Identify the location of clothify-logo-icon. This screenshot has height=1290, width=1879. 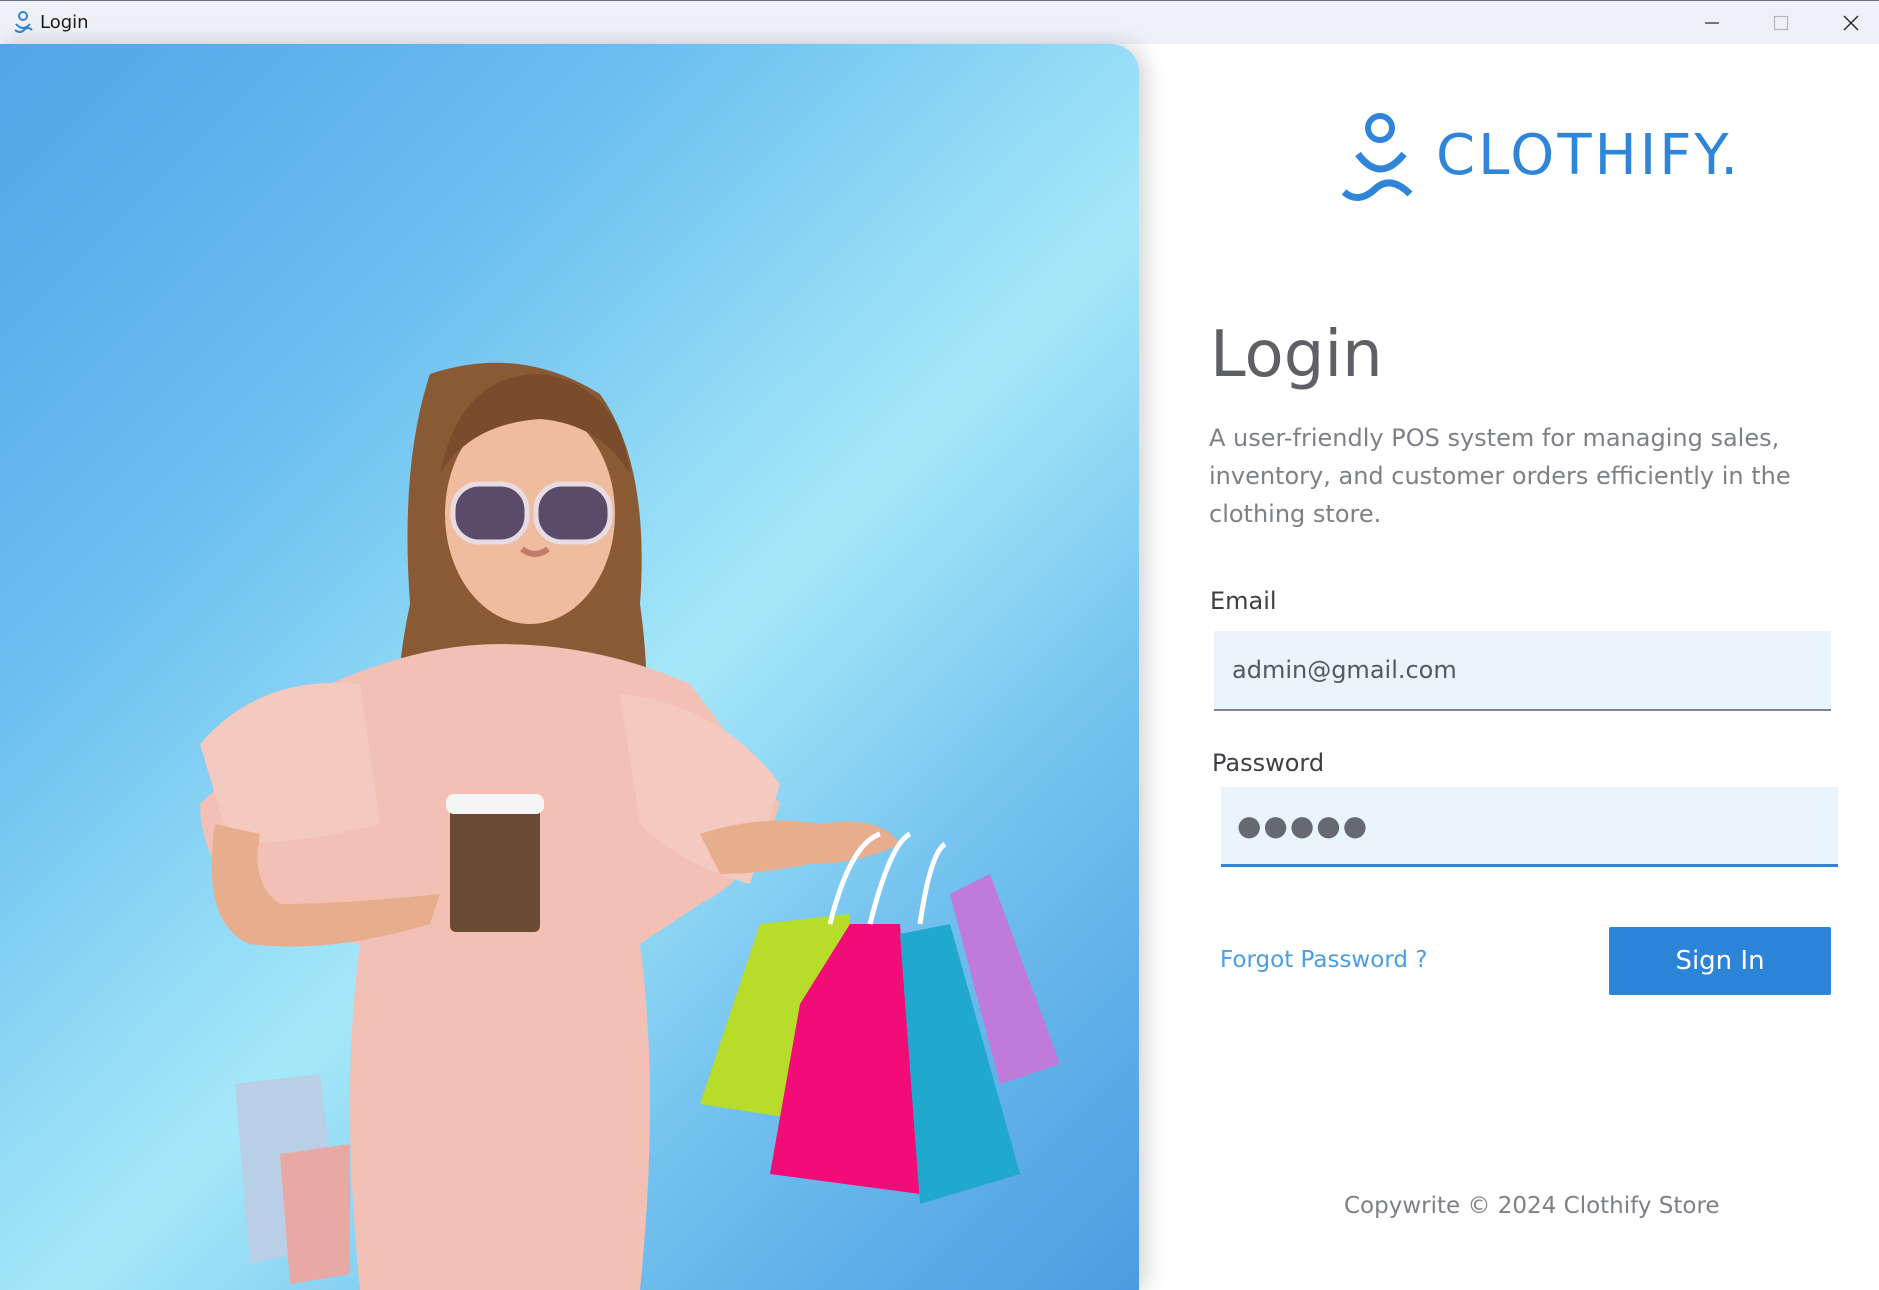
(1377, 157).